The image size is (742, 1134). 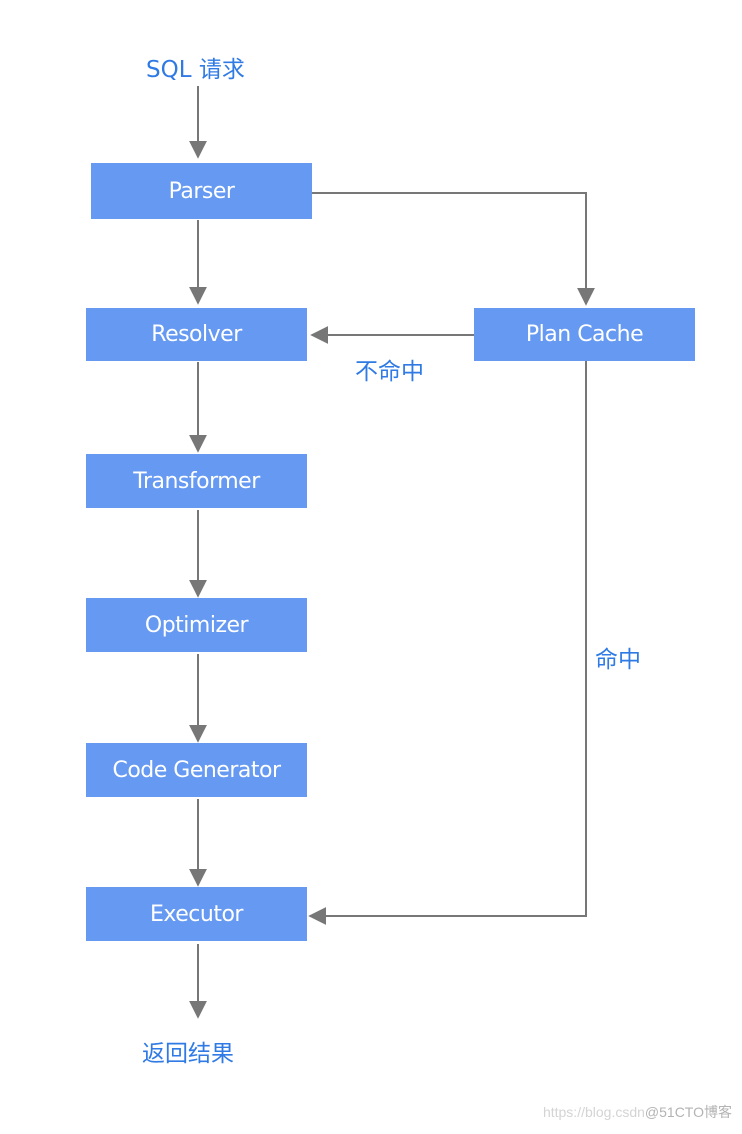 I want to click on edge-label-hit: 命中, so click(x=618, y=660).